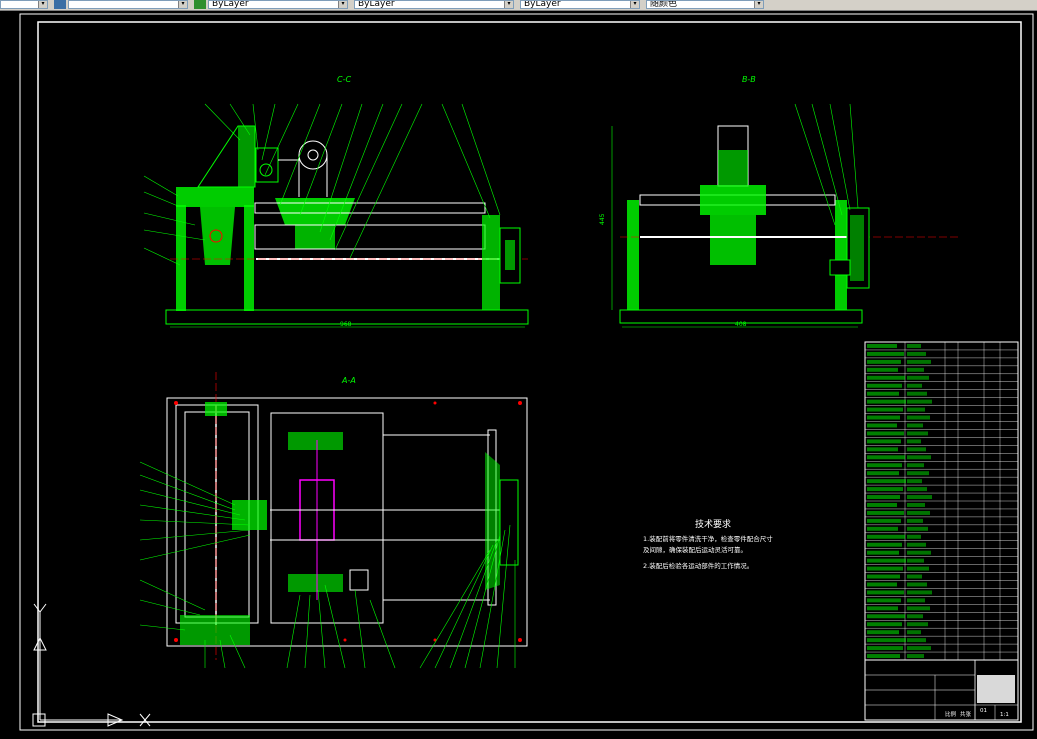 This screenshot has height=739, width=1037. What do you see at coordinates (249, 258) in the screenshot?
I see `cc-mid-column` at bounding box center [249, 258].